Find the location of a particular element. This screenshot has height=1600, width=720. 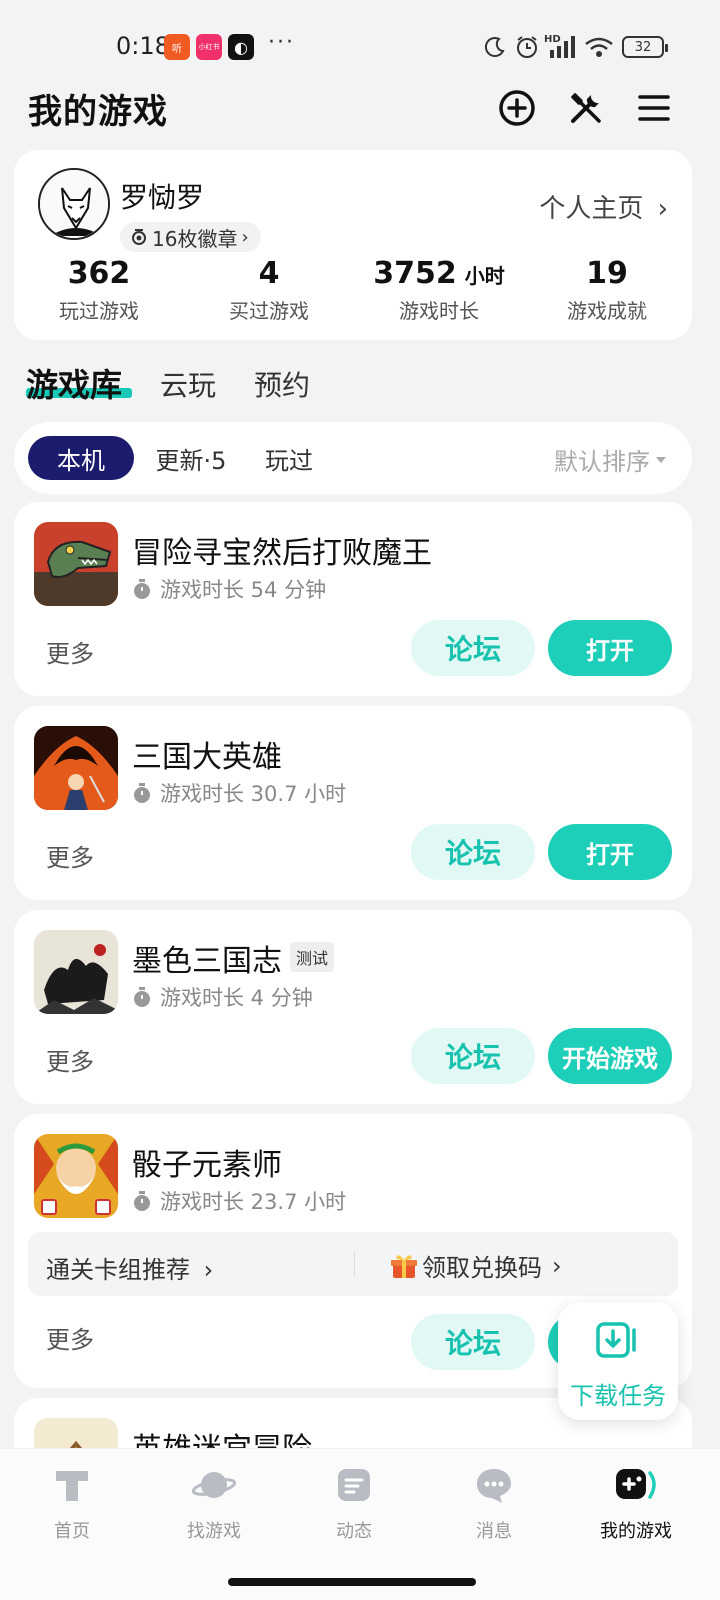

stat-value: 19 is located at coordinates (607, 273).